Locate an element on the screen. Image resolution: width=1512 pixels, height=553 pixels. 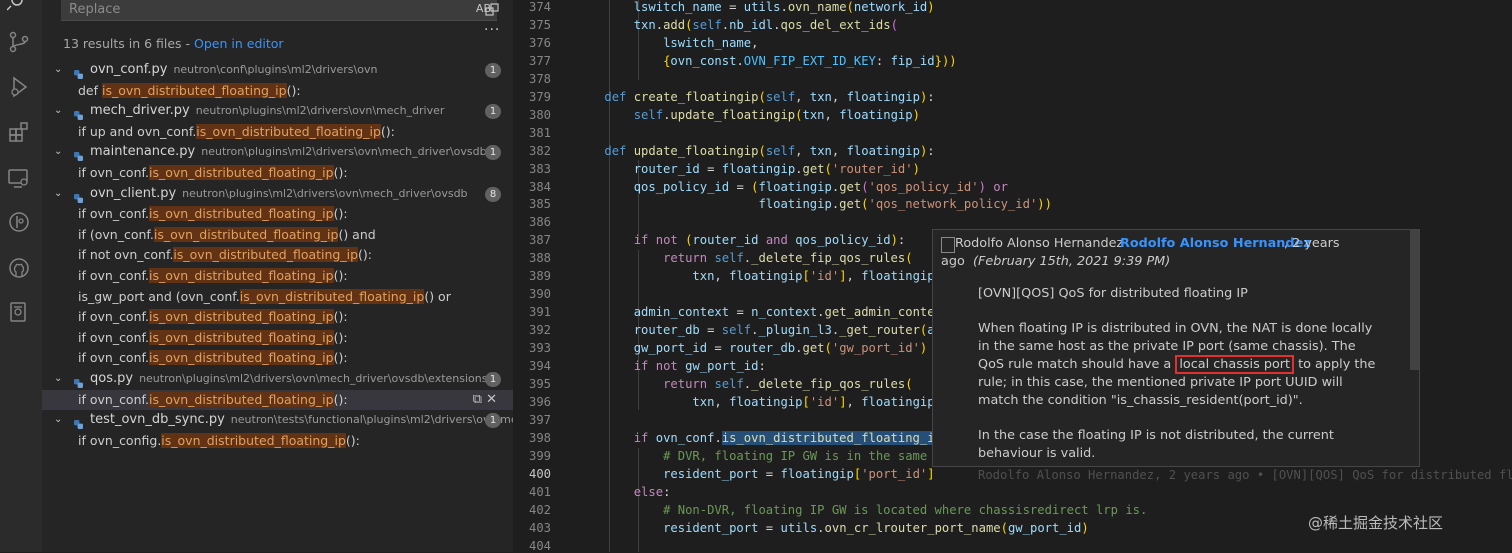
code-line: floatingip.get('qos_network_policy_id')) is located at coordinates (813, 204).